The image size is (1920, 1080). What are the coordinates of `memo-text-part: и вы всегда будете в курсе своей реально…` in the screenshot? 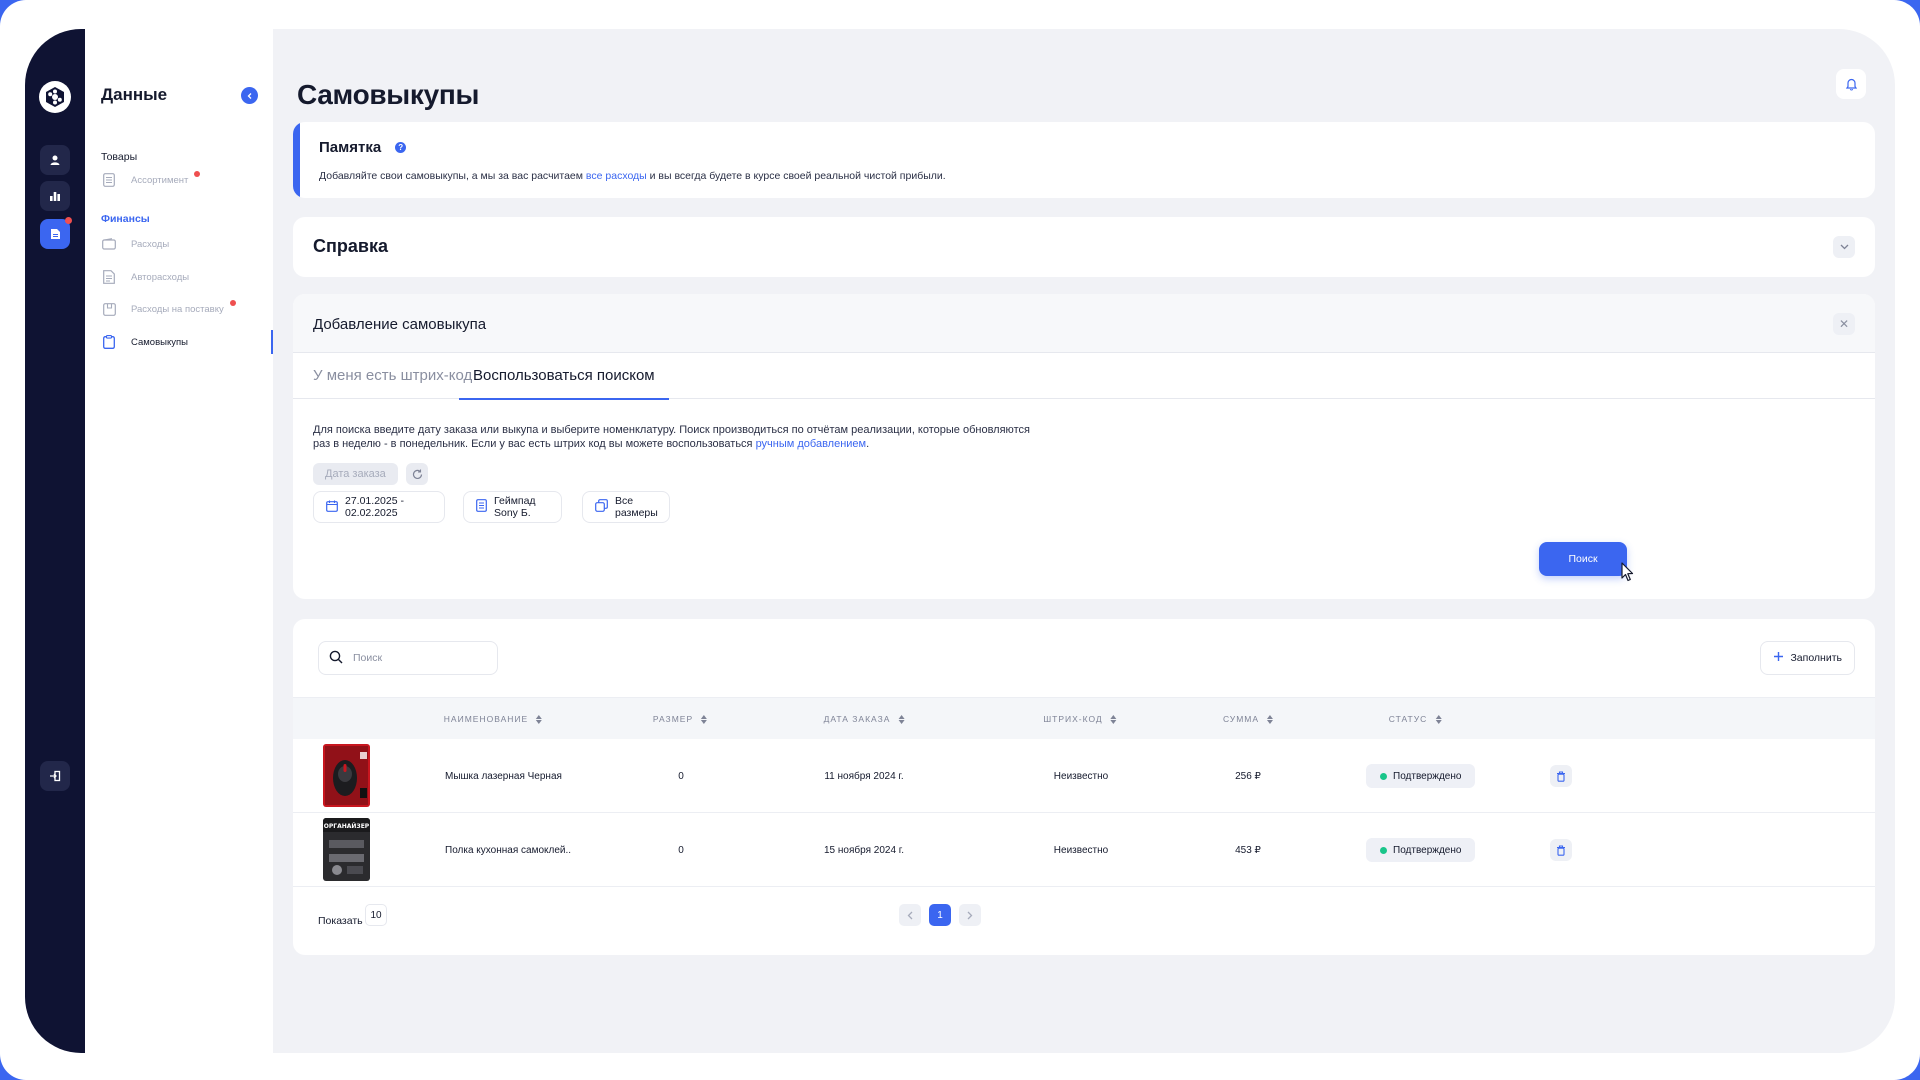 It's located at (796, 176).